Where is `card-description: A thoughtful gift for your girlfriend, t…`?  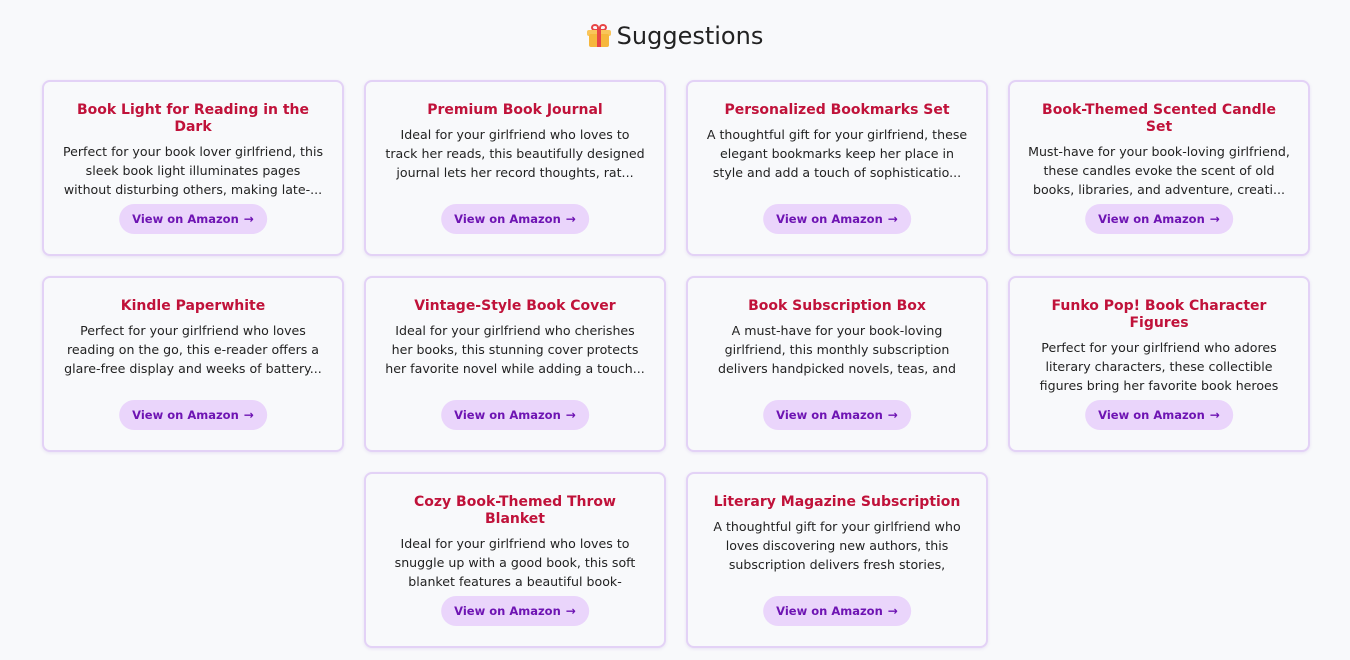
card-description: A thoughtful gift for your girlfriend, t… is located at coordinates (837, 153).